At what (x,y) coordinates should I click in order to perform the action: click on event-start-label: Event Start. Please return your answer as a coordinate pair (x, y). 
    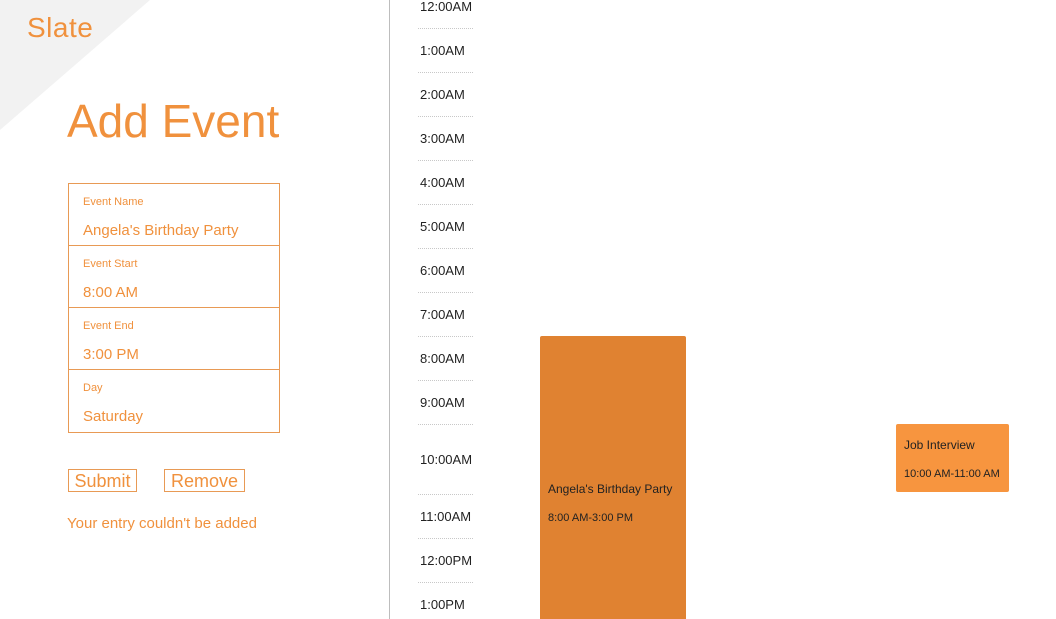
    Looking at the image, I should click on (110, 264).